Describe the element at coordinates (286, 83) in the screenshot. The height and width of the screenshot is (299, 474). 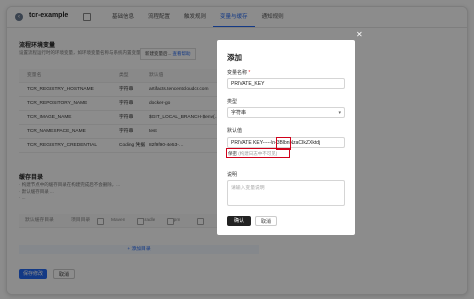
I see `variable-name-input: PRIVATE_KEY` at that location.